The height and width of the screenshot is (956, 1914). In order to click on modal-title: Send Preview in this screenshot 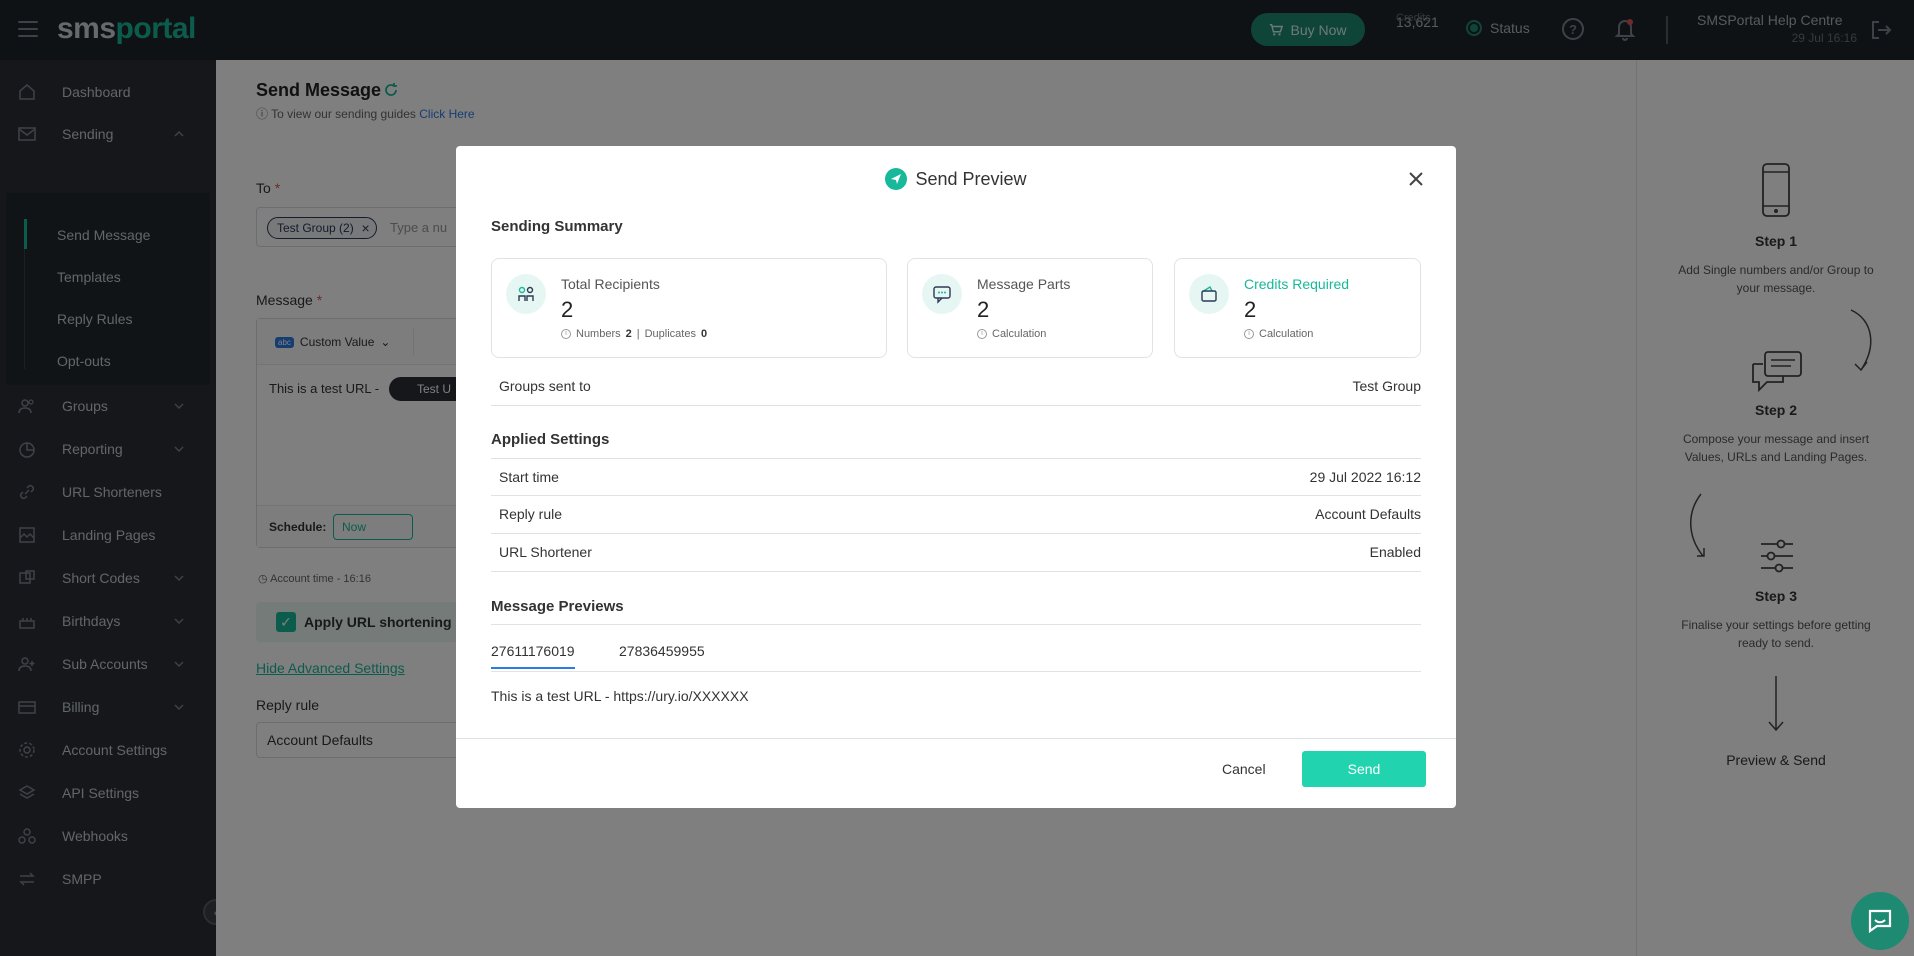, I will do `click(971, 178)`.